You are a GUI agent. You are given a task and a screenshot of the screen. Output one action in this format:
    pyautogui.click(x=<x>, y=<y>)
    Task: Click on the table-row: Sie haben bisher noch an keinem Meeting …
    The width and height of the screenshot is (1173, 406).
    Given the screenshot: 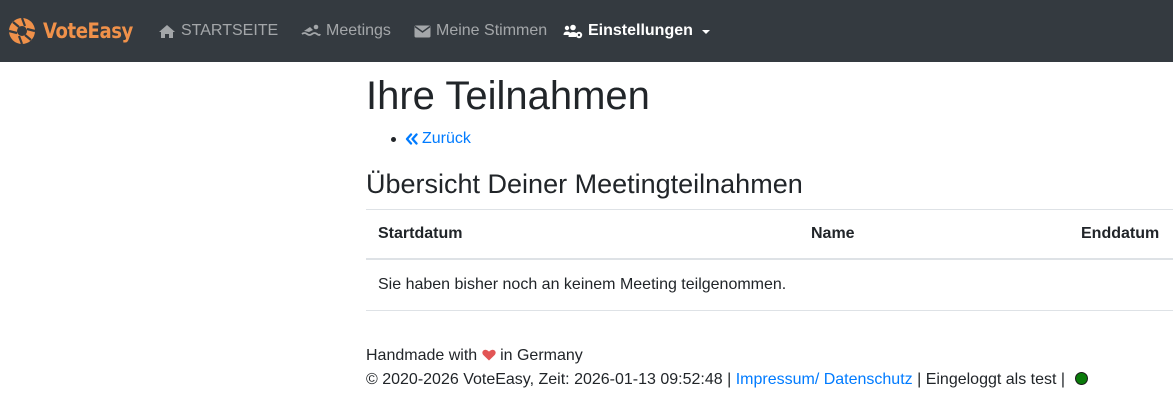 What is the action you would take?
    pyautogui.click(x=769, y=285)
    